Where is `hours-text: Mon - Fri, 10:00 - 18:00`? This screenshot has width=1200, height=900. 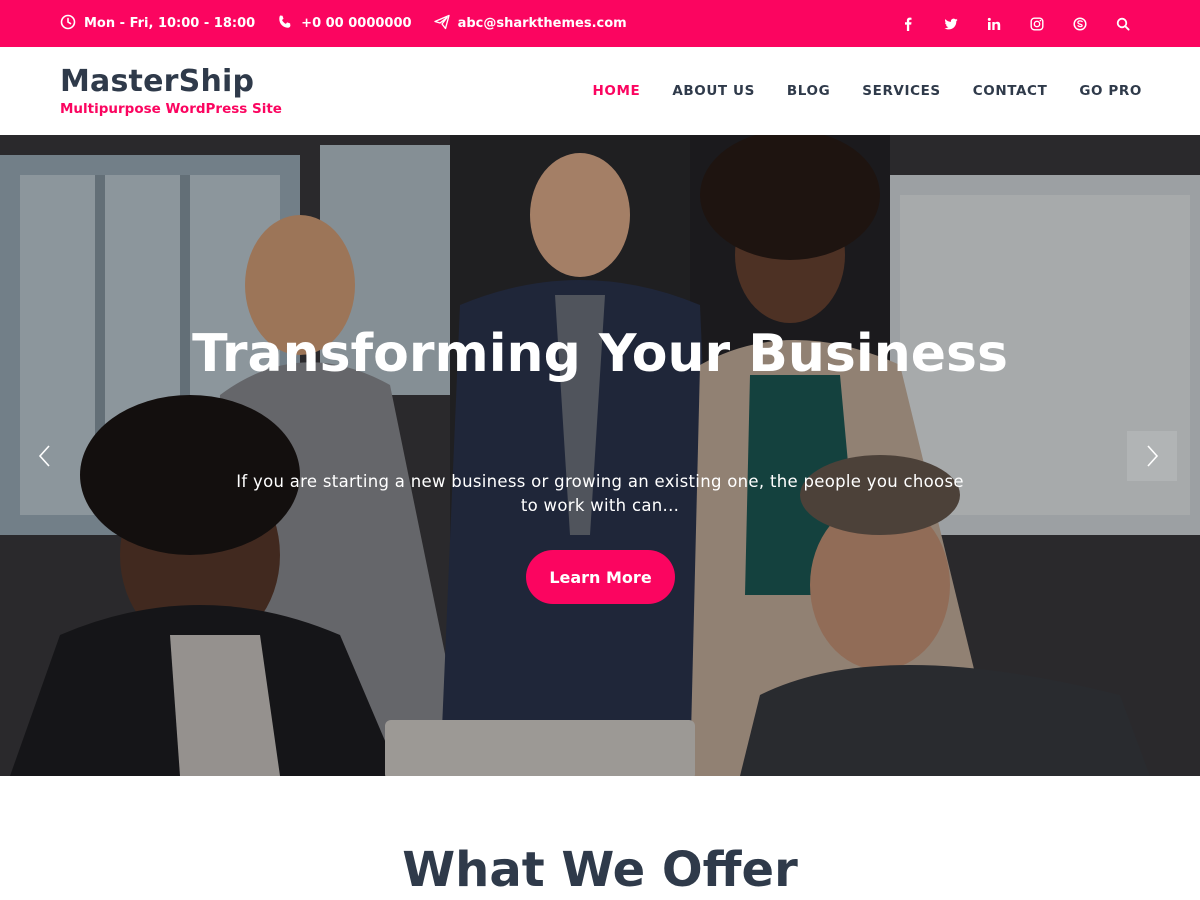
hours-text: Mon - Fri, 10:00 - 18:00 is located at coordinates (170, 23).